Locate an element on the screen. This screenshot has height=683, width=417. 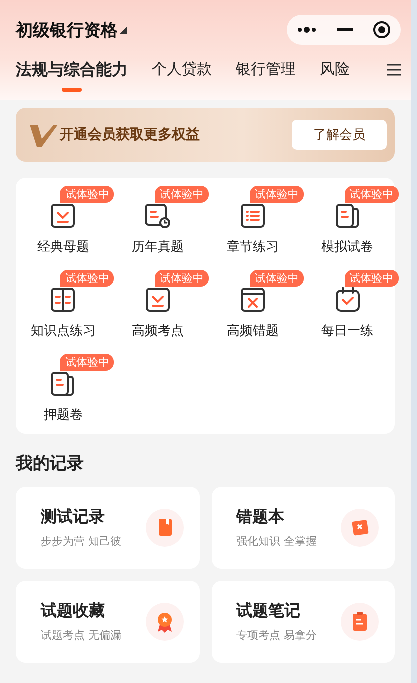
record-title: 试题收藏 is located at coordinates (73, 611).